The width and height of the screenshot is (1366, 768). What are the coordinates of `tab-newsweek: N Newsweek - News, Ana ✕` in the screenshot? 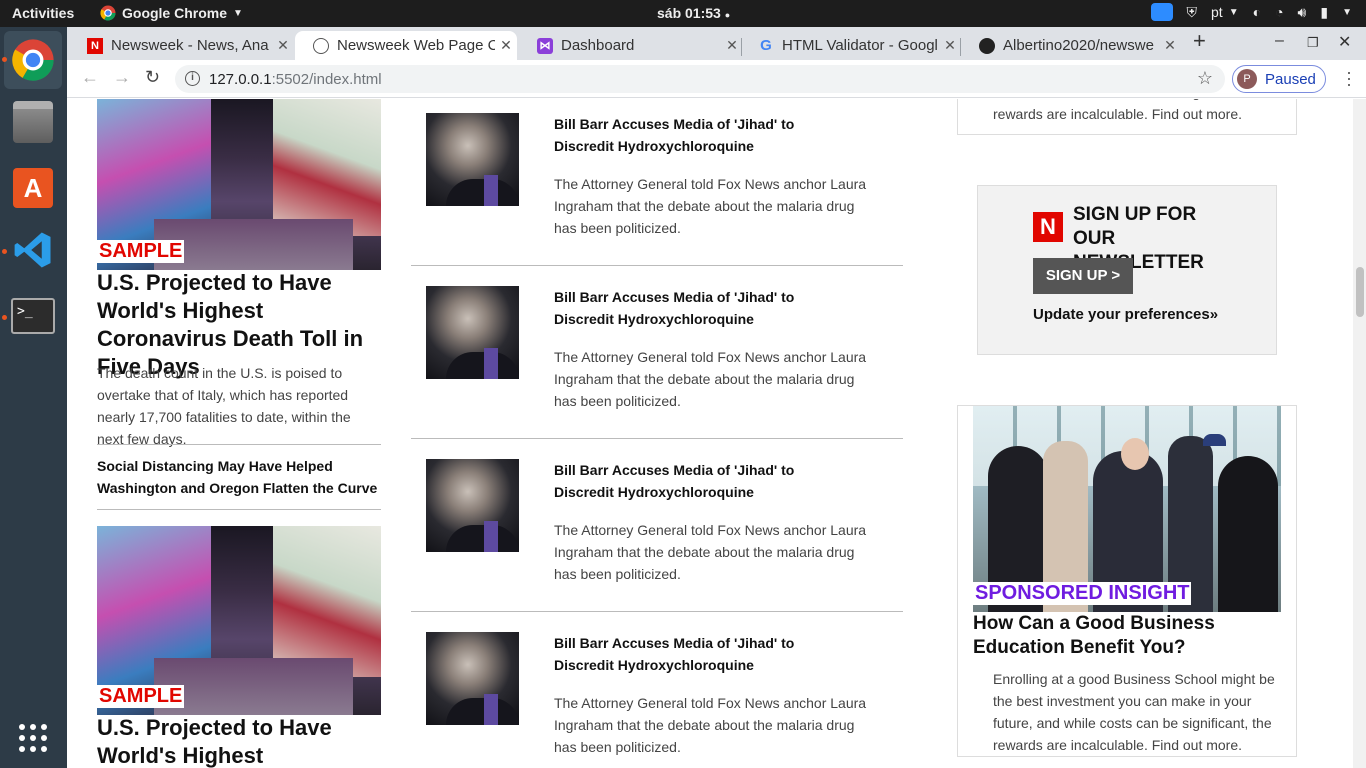 It's located at (181, 45).